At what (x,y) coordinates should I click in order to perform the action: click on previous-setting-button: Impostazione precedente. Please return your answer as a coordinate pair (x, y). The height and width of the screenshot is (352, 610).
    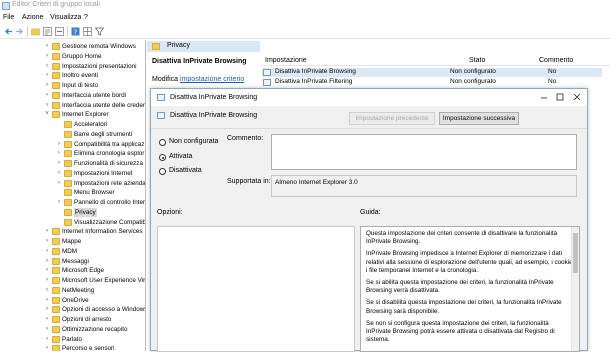
    Looking at the image, I should click on (392, 118).